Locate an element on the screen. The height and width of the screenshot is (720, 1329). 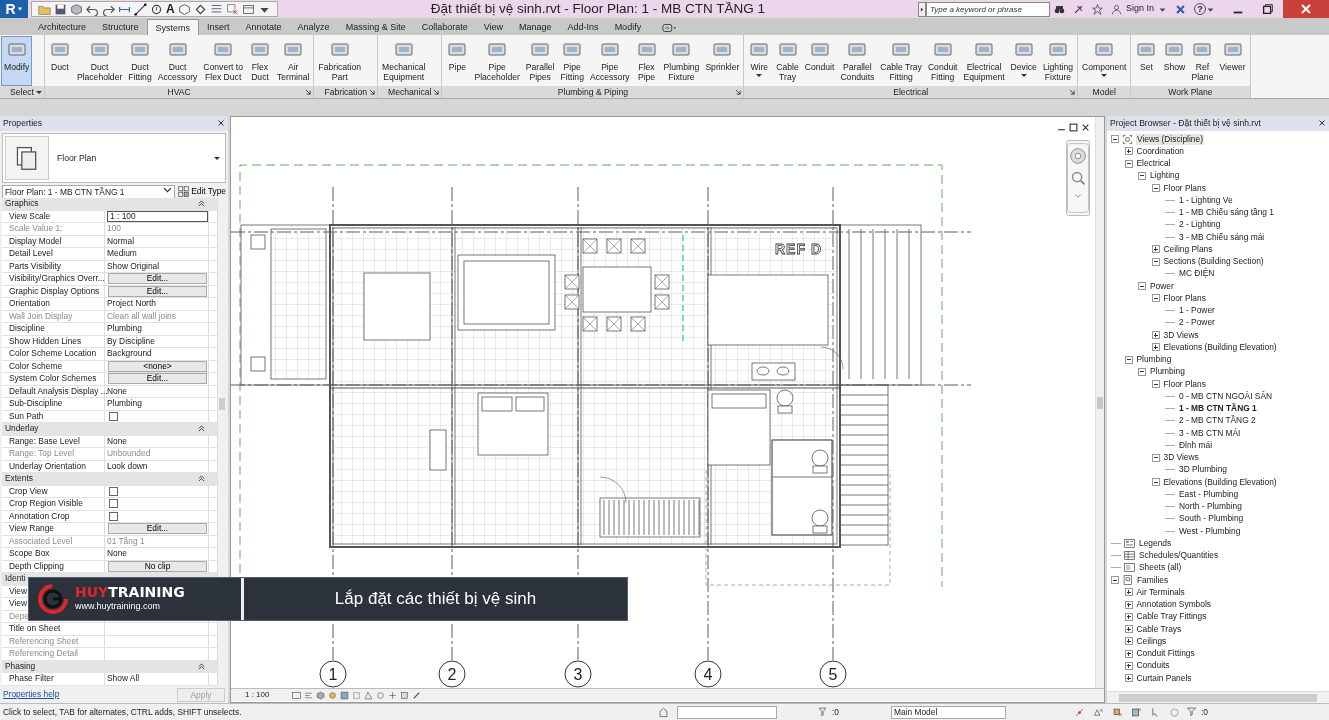
ribbon-toggle-icon is located at coordinates (670, 28).